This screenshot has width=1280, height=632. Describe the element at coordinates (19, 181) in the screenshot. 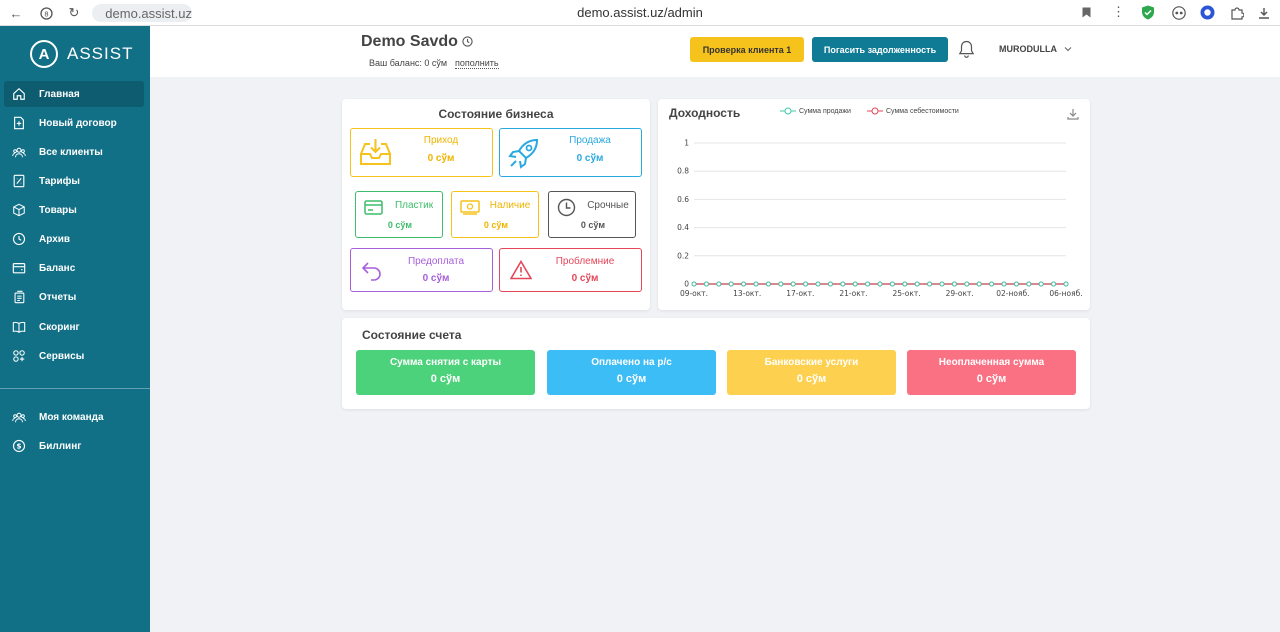

I see `tariffs-icon` at that location.